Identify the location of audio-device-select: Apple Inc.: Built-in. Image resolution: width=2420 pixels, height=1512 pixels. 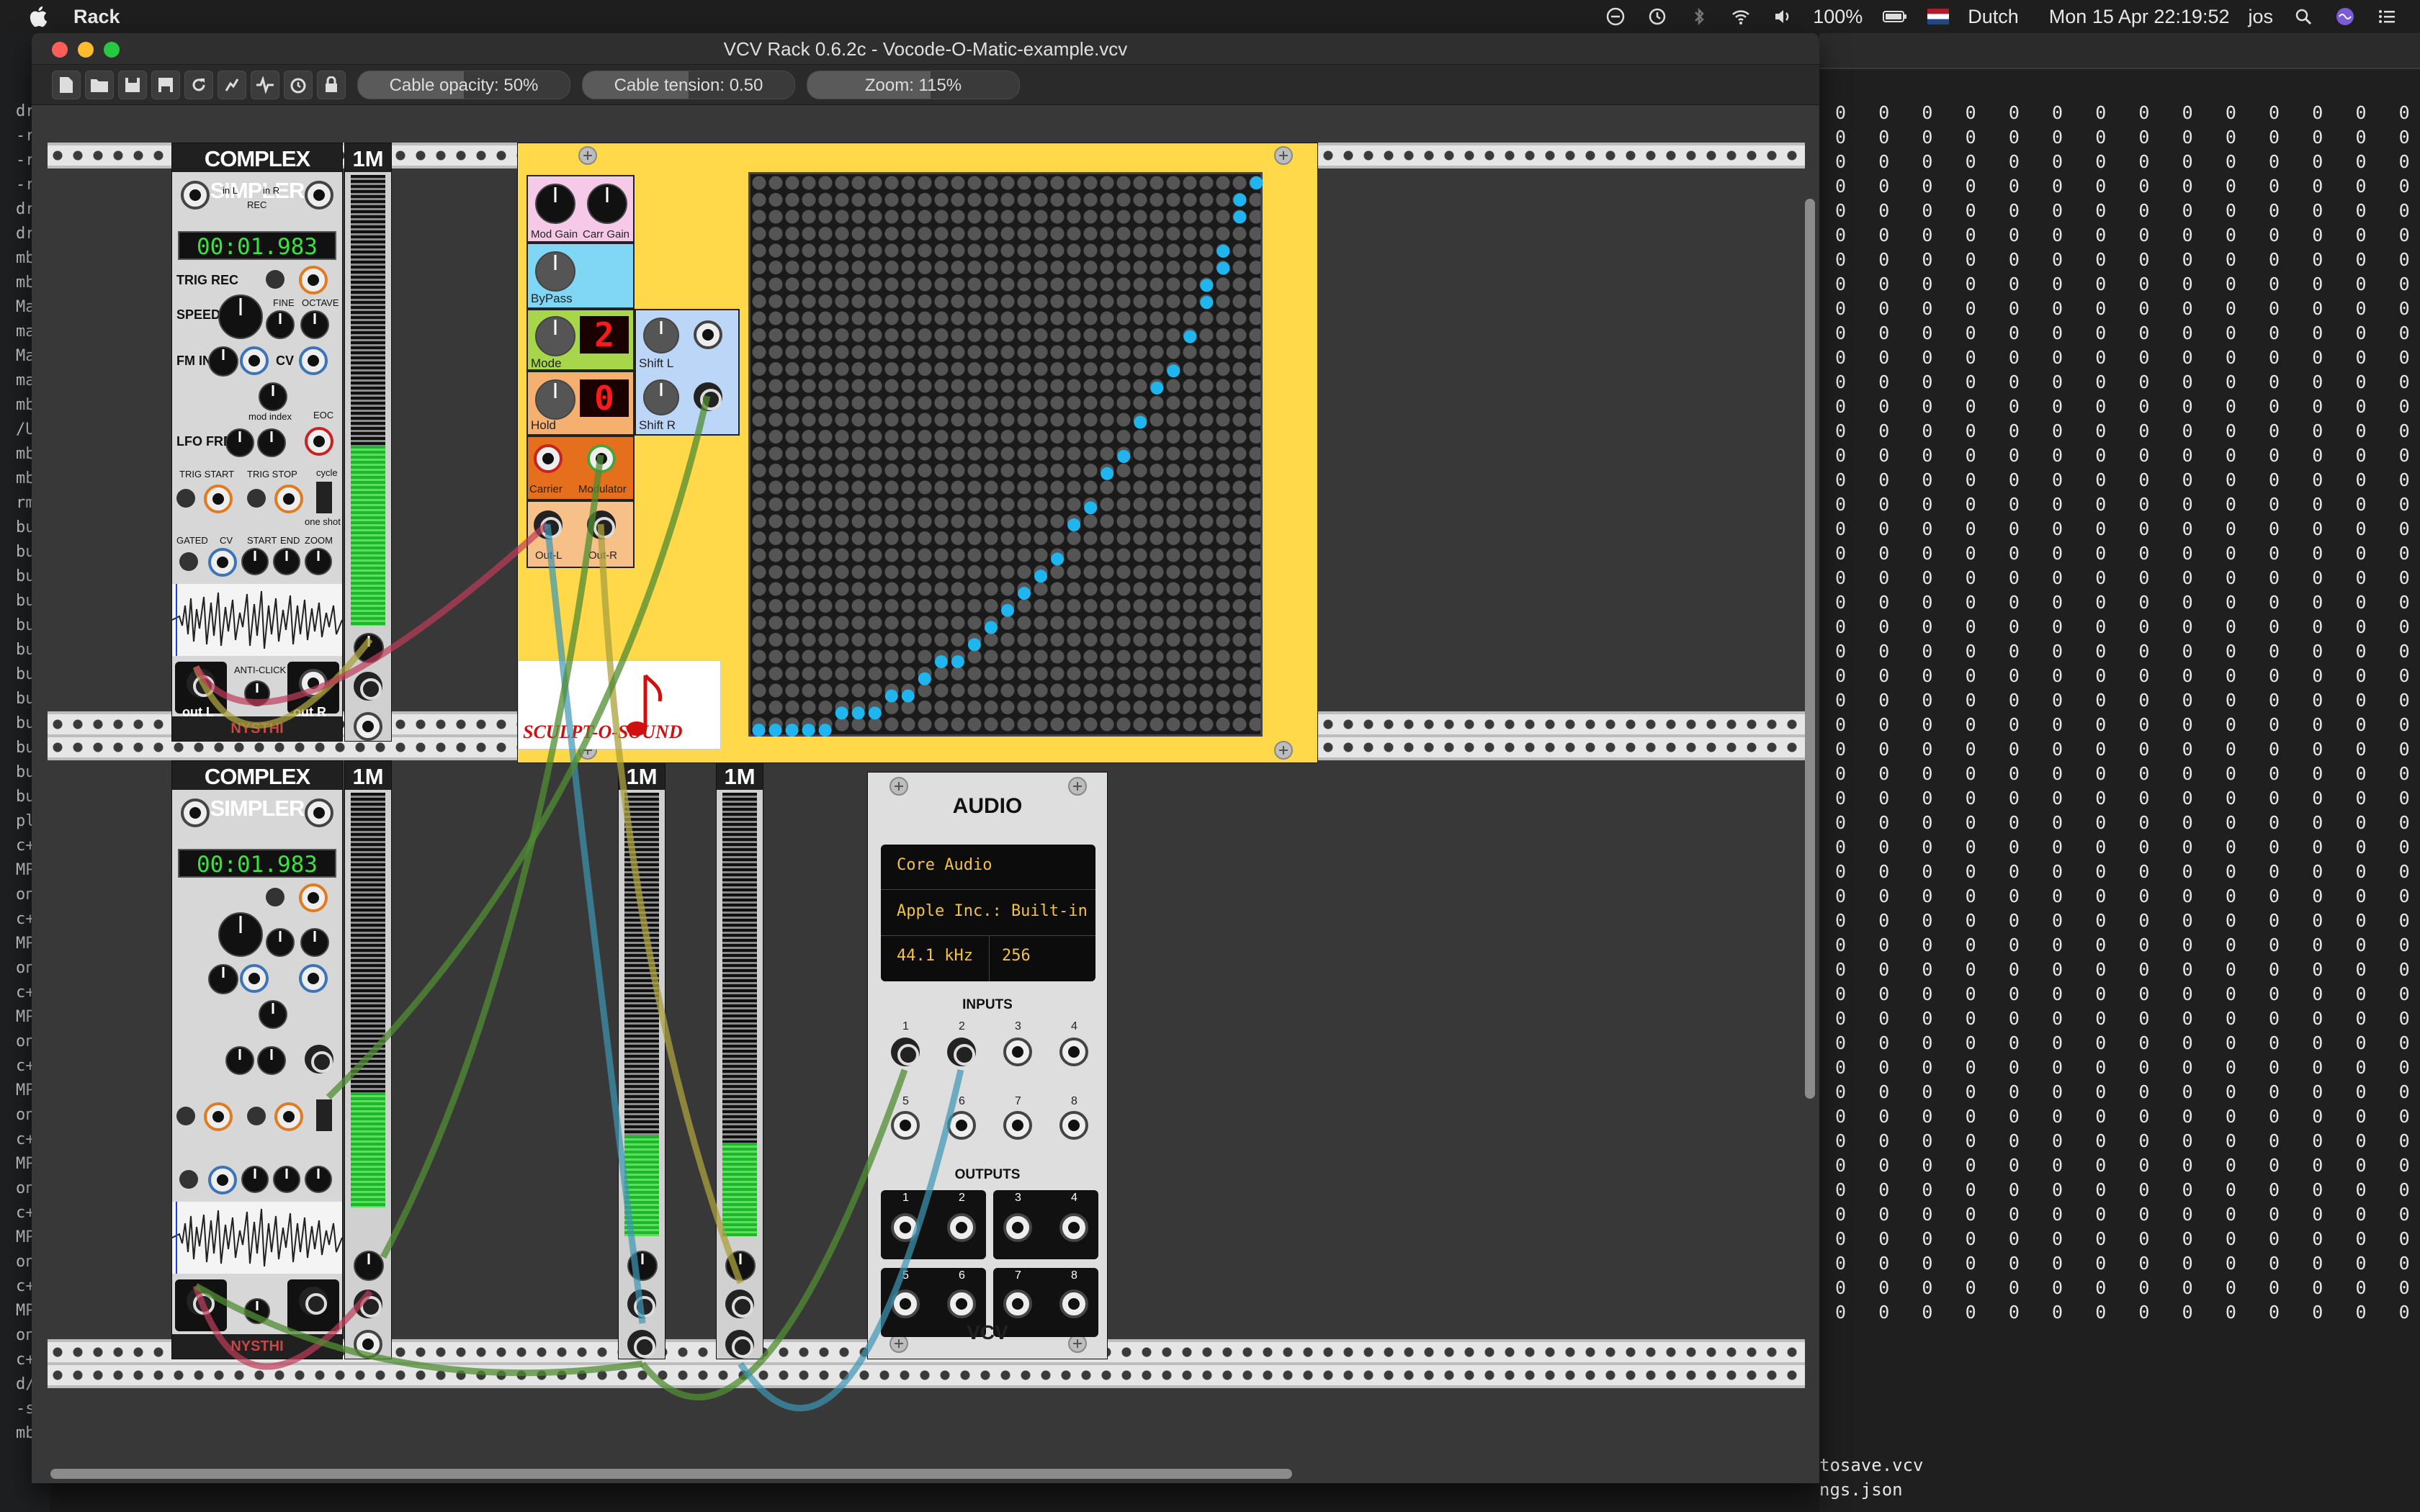
(992, 911).